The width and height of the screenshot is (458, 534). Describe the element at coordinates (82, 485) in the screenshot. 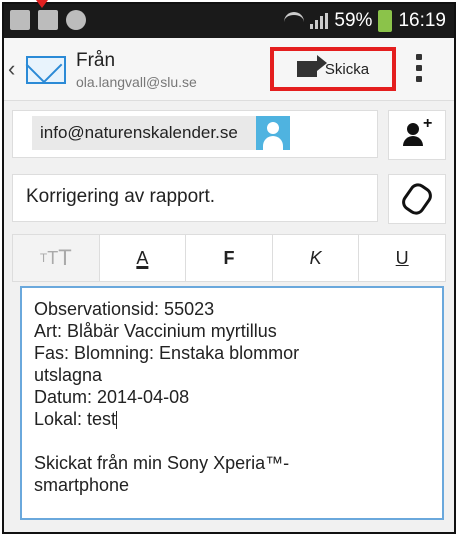

I see `body-line: smartphone` at that location.